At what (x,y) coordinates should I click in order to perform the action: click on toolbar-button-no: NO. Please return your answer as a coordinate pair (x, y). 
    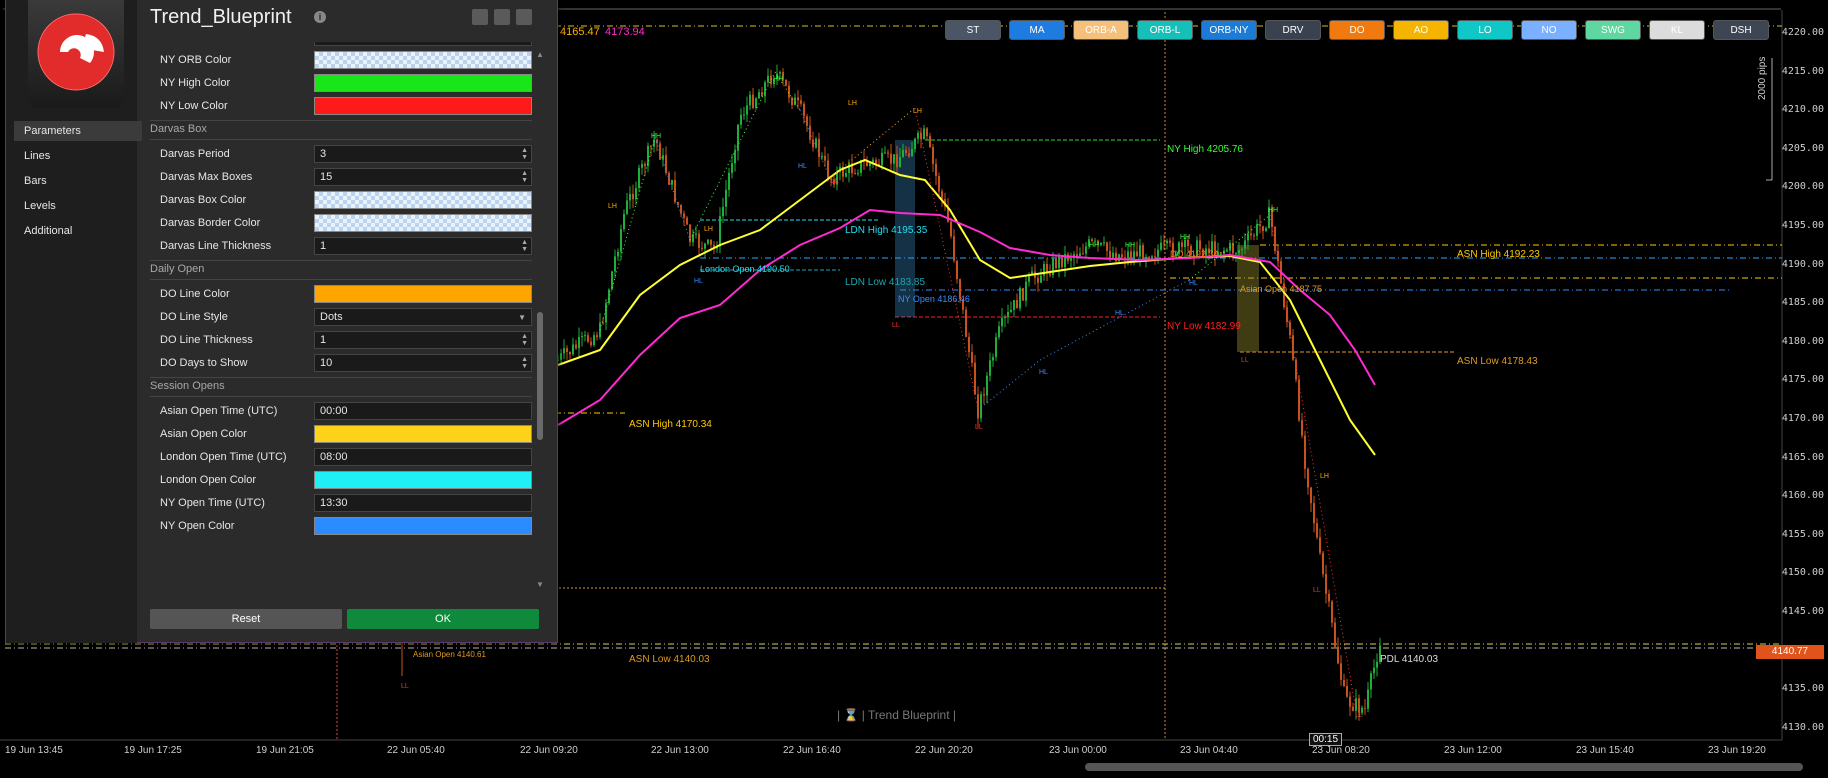
    Looking at the image, I should click on (1549, 30).